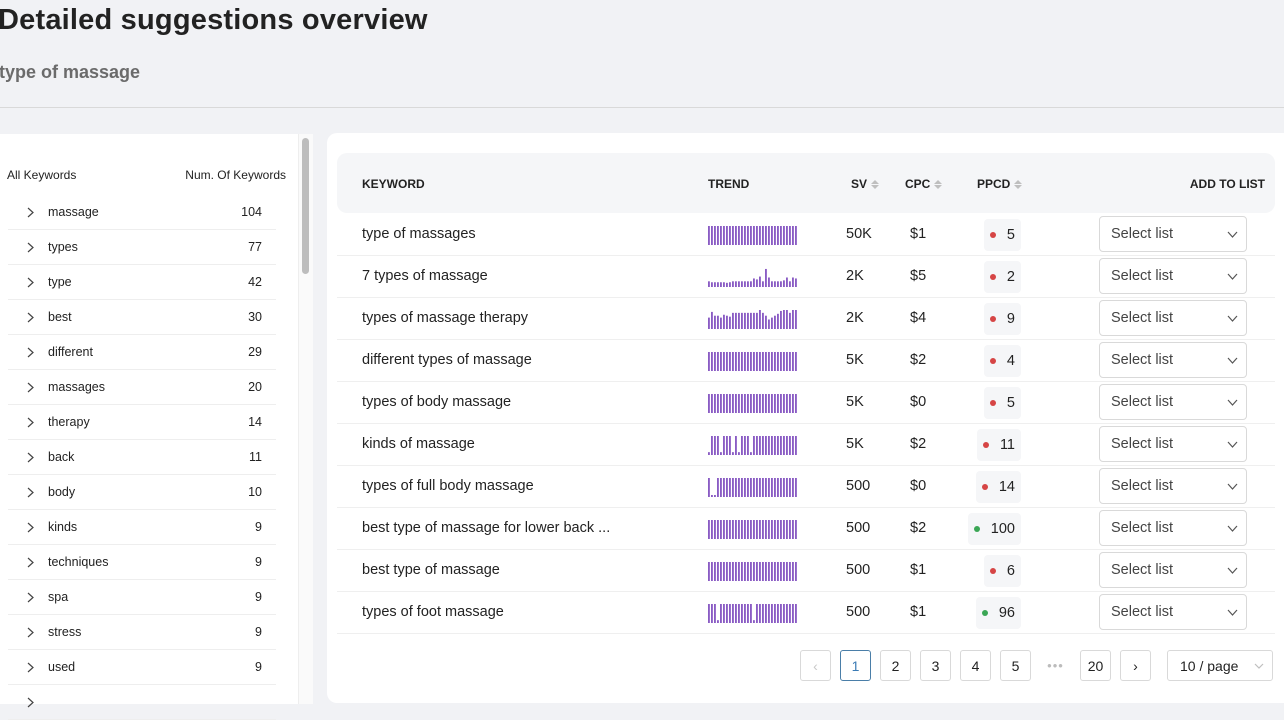  What do you see at coordinates (142, 212) in the screenshot?
I see `keyword-group-item: massage 104` at bounding box center [142, 212].